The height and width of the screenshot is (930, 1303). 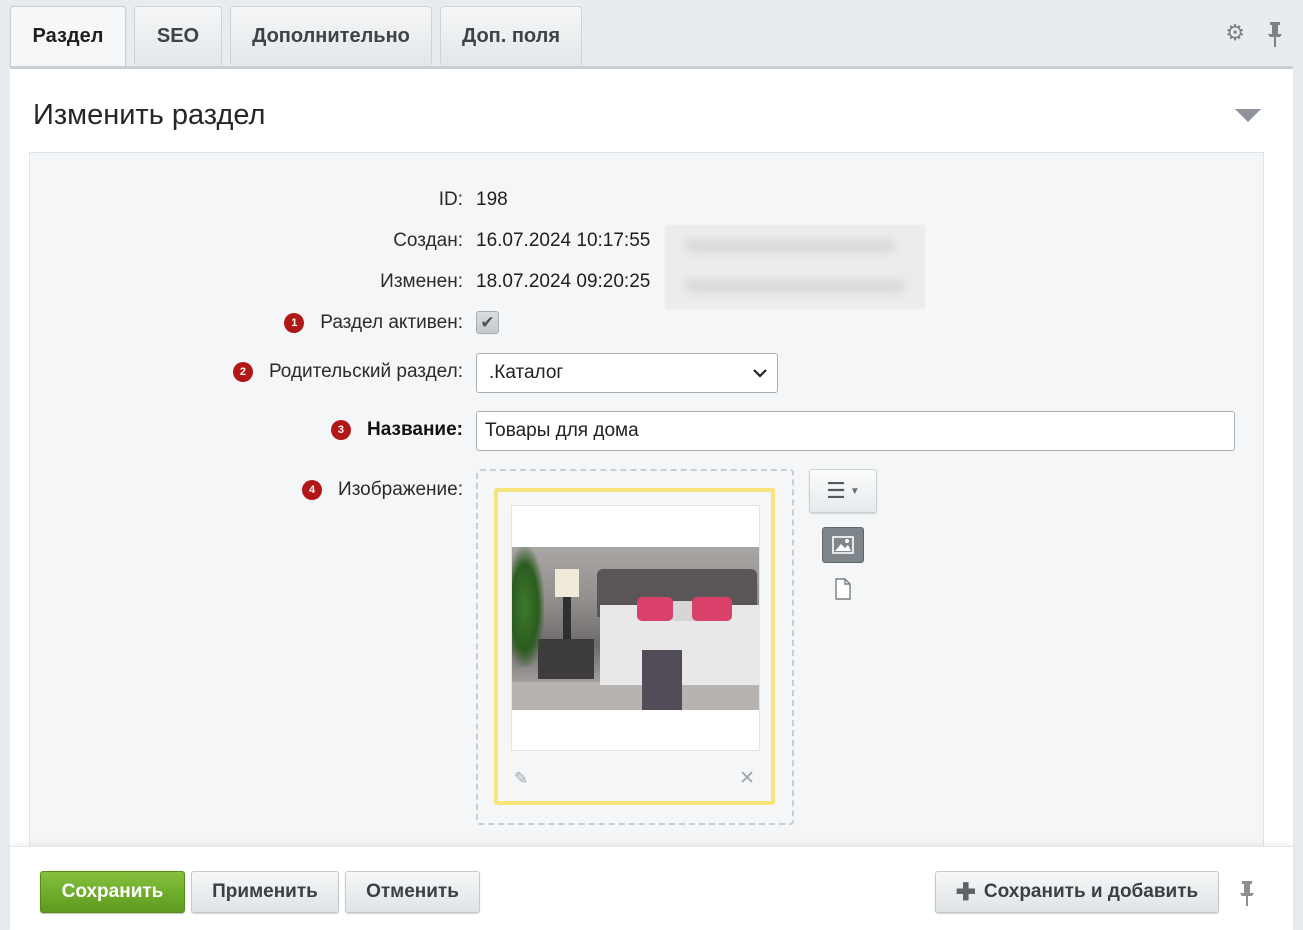 I want to click on created-label: Создан:, so click(x=428, y=240).